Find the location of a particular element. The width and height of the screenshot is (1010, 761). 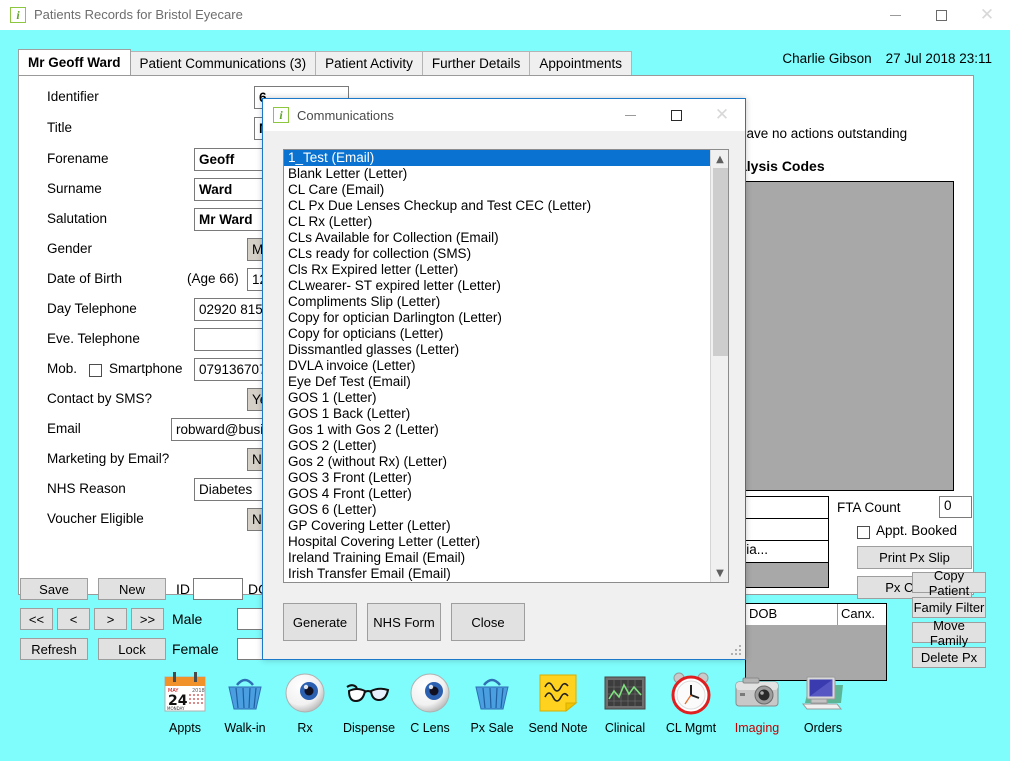

tab-label: Further Details is located at coordinates (476, 63).